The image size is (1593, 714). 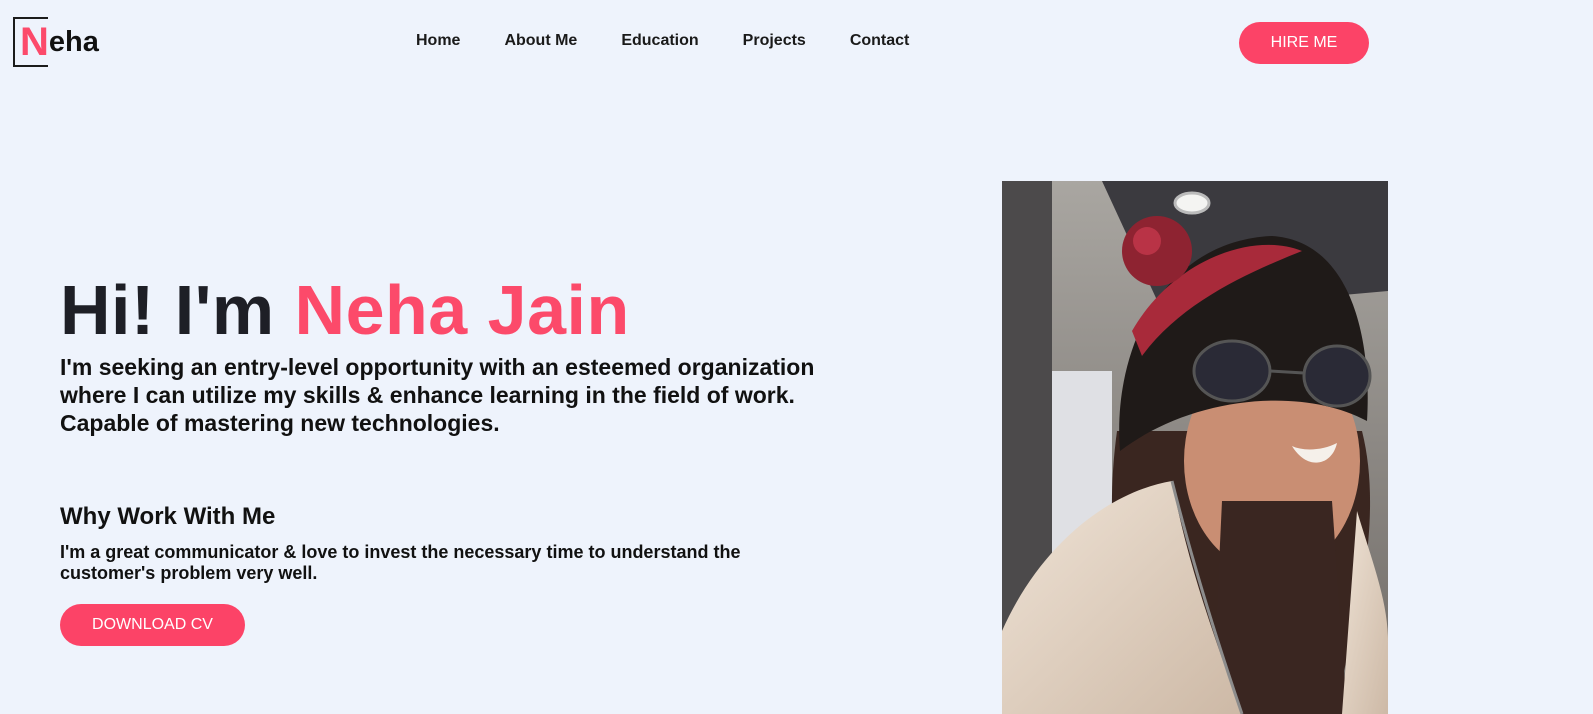 What do you see at coordinates (34, 42) in the screenshot?
I see `logo-initial: N` at bounding box center [34, 42].